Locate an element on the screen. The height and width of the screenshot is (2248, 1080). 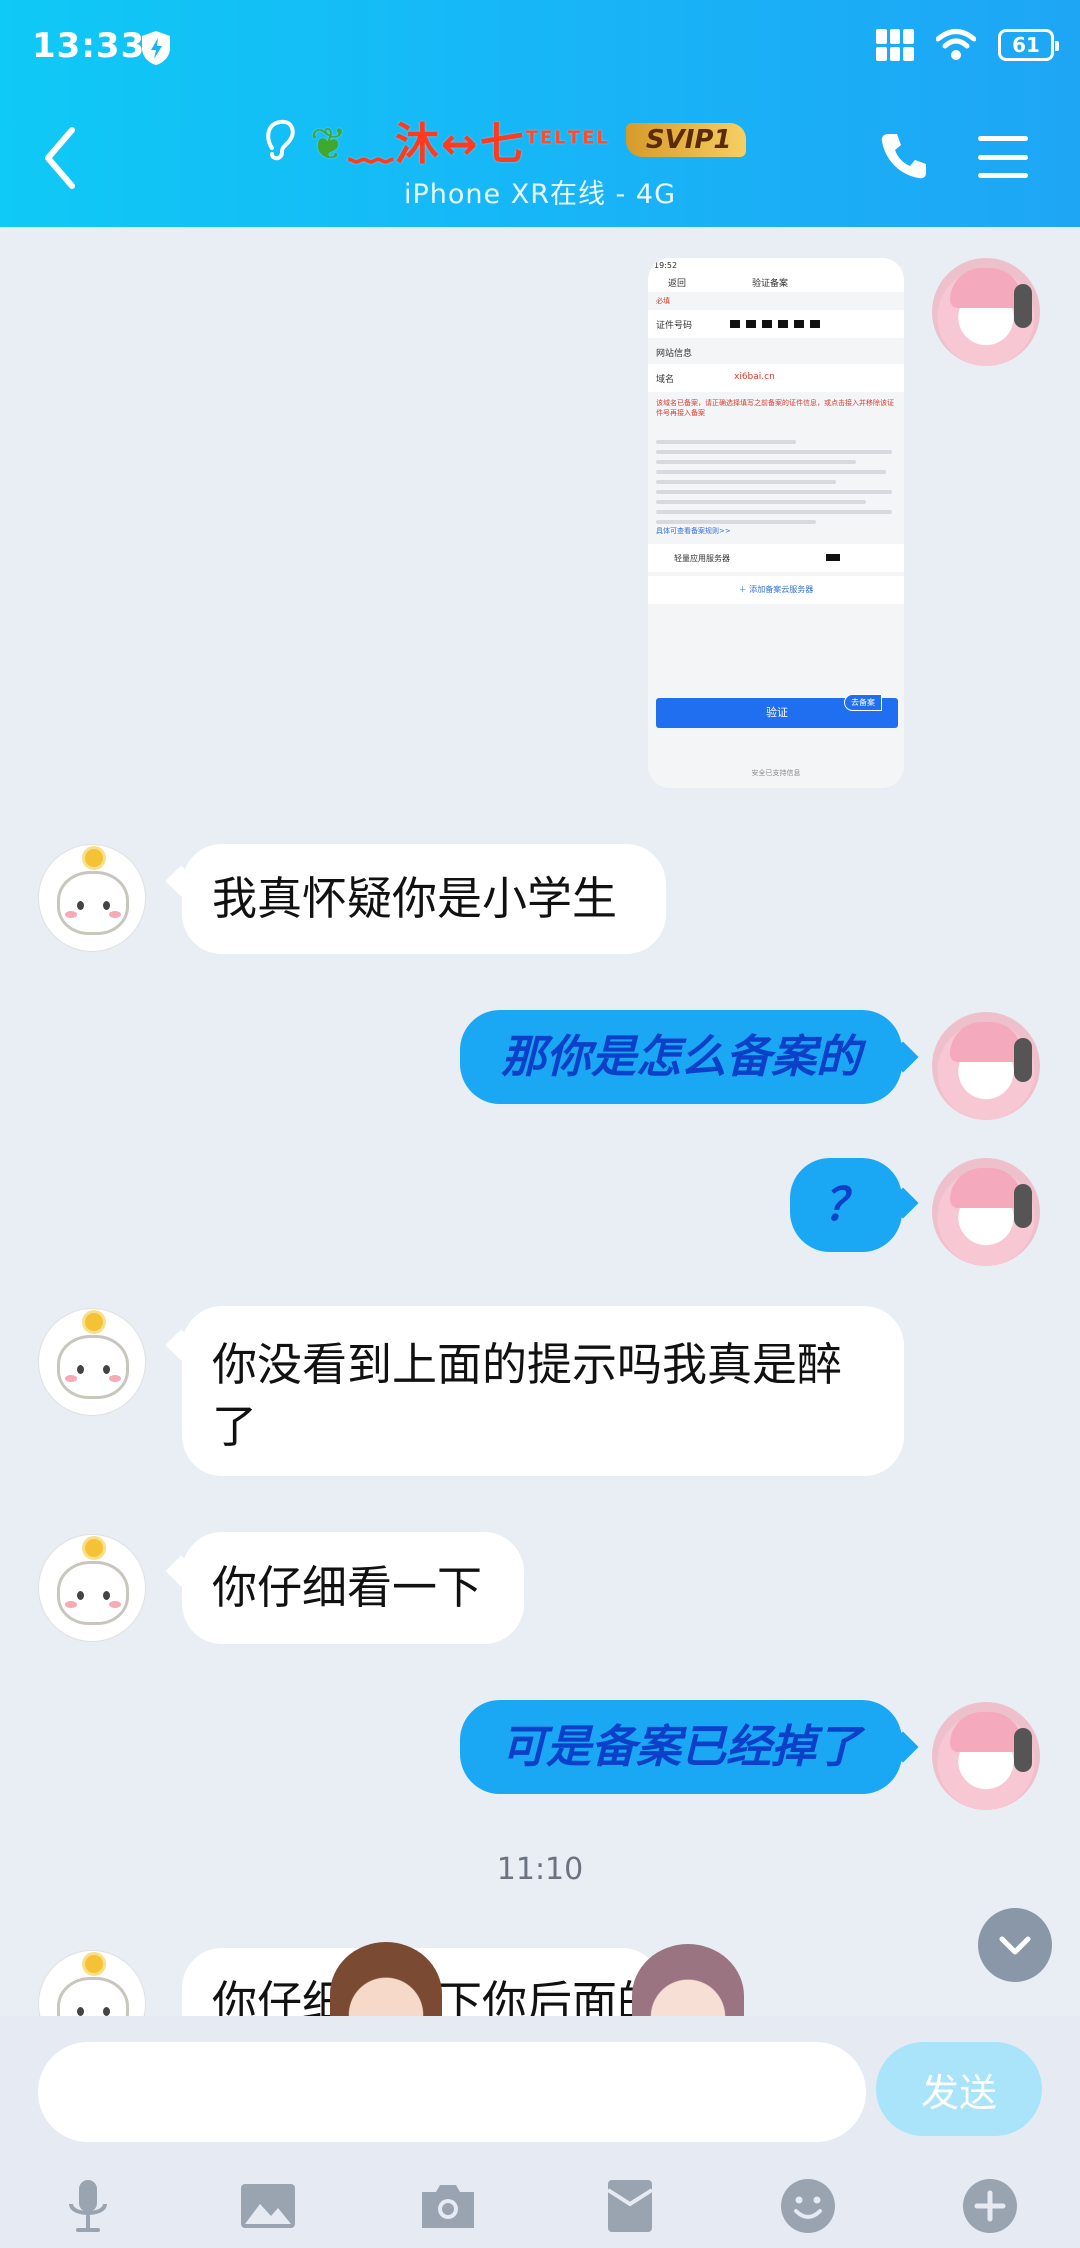
shot-link: 具体可查看备案规则>> is located at coordinates (693, 531).